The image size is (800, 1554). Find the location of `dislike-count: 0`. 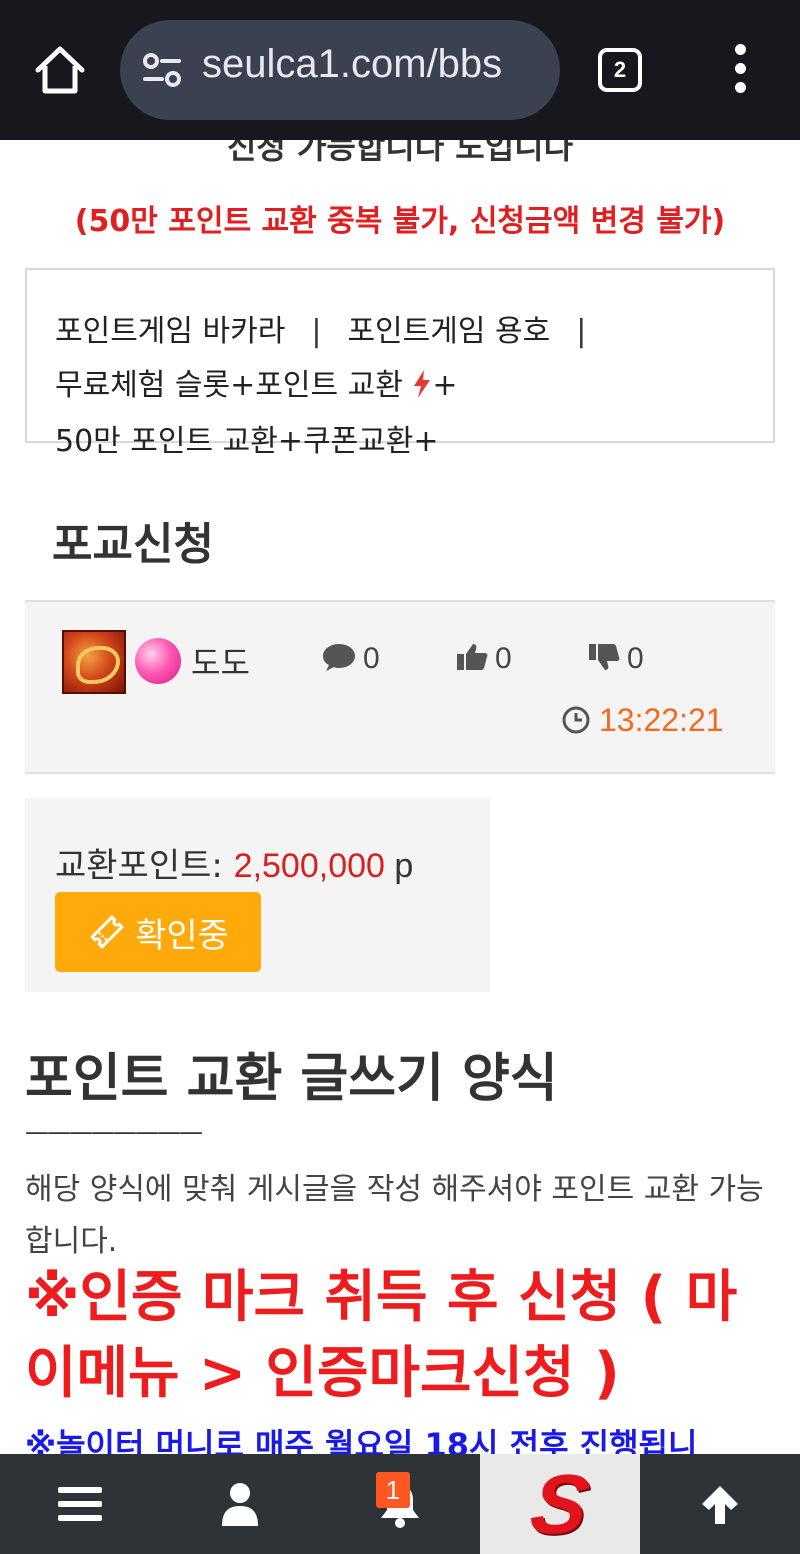

dislike-count: 0 is located at coordinates (615, 659).